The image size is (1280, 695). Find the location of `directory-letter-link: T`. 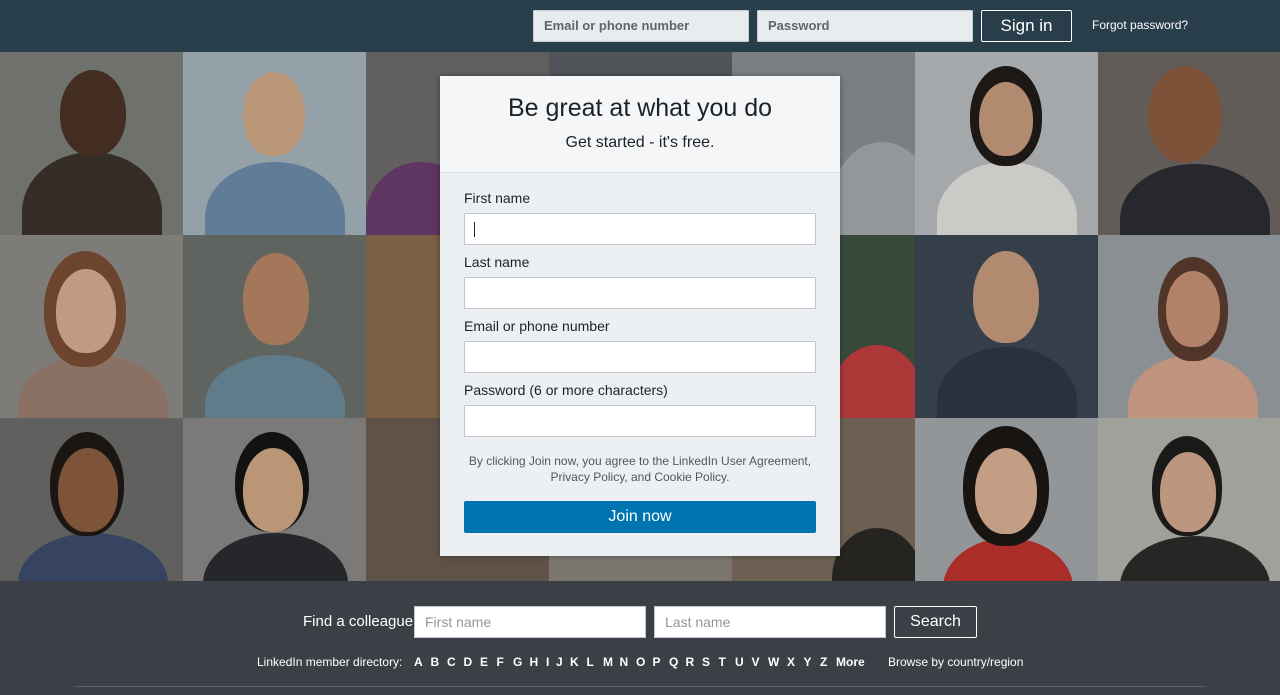

directory-letter-link: T is located at coordinates (727, 662).